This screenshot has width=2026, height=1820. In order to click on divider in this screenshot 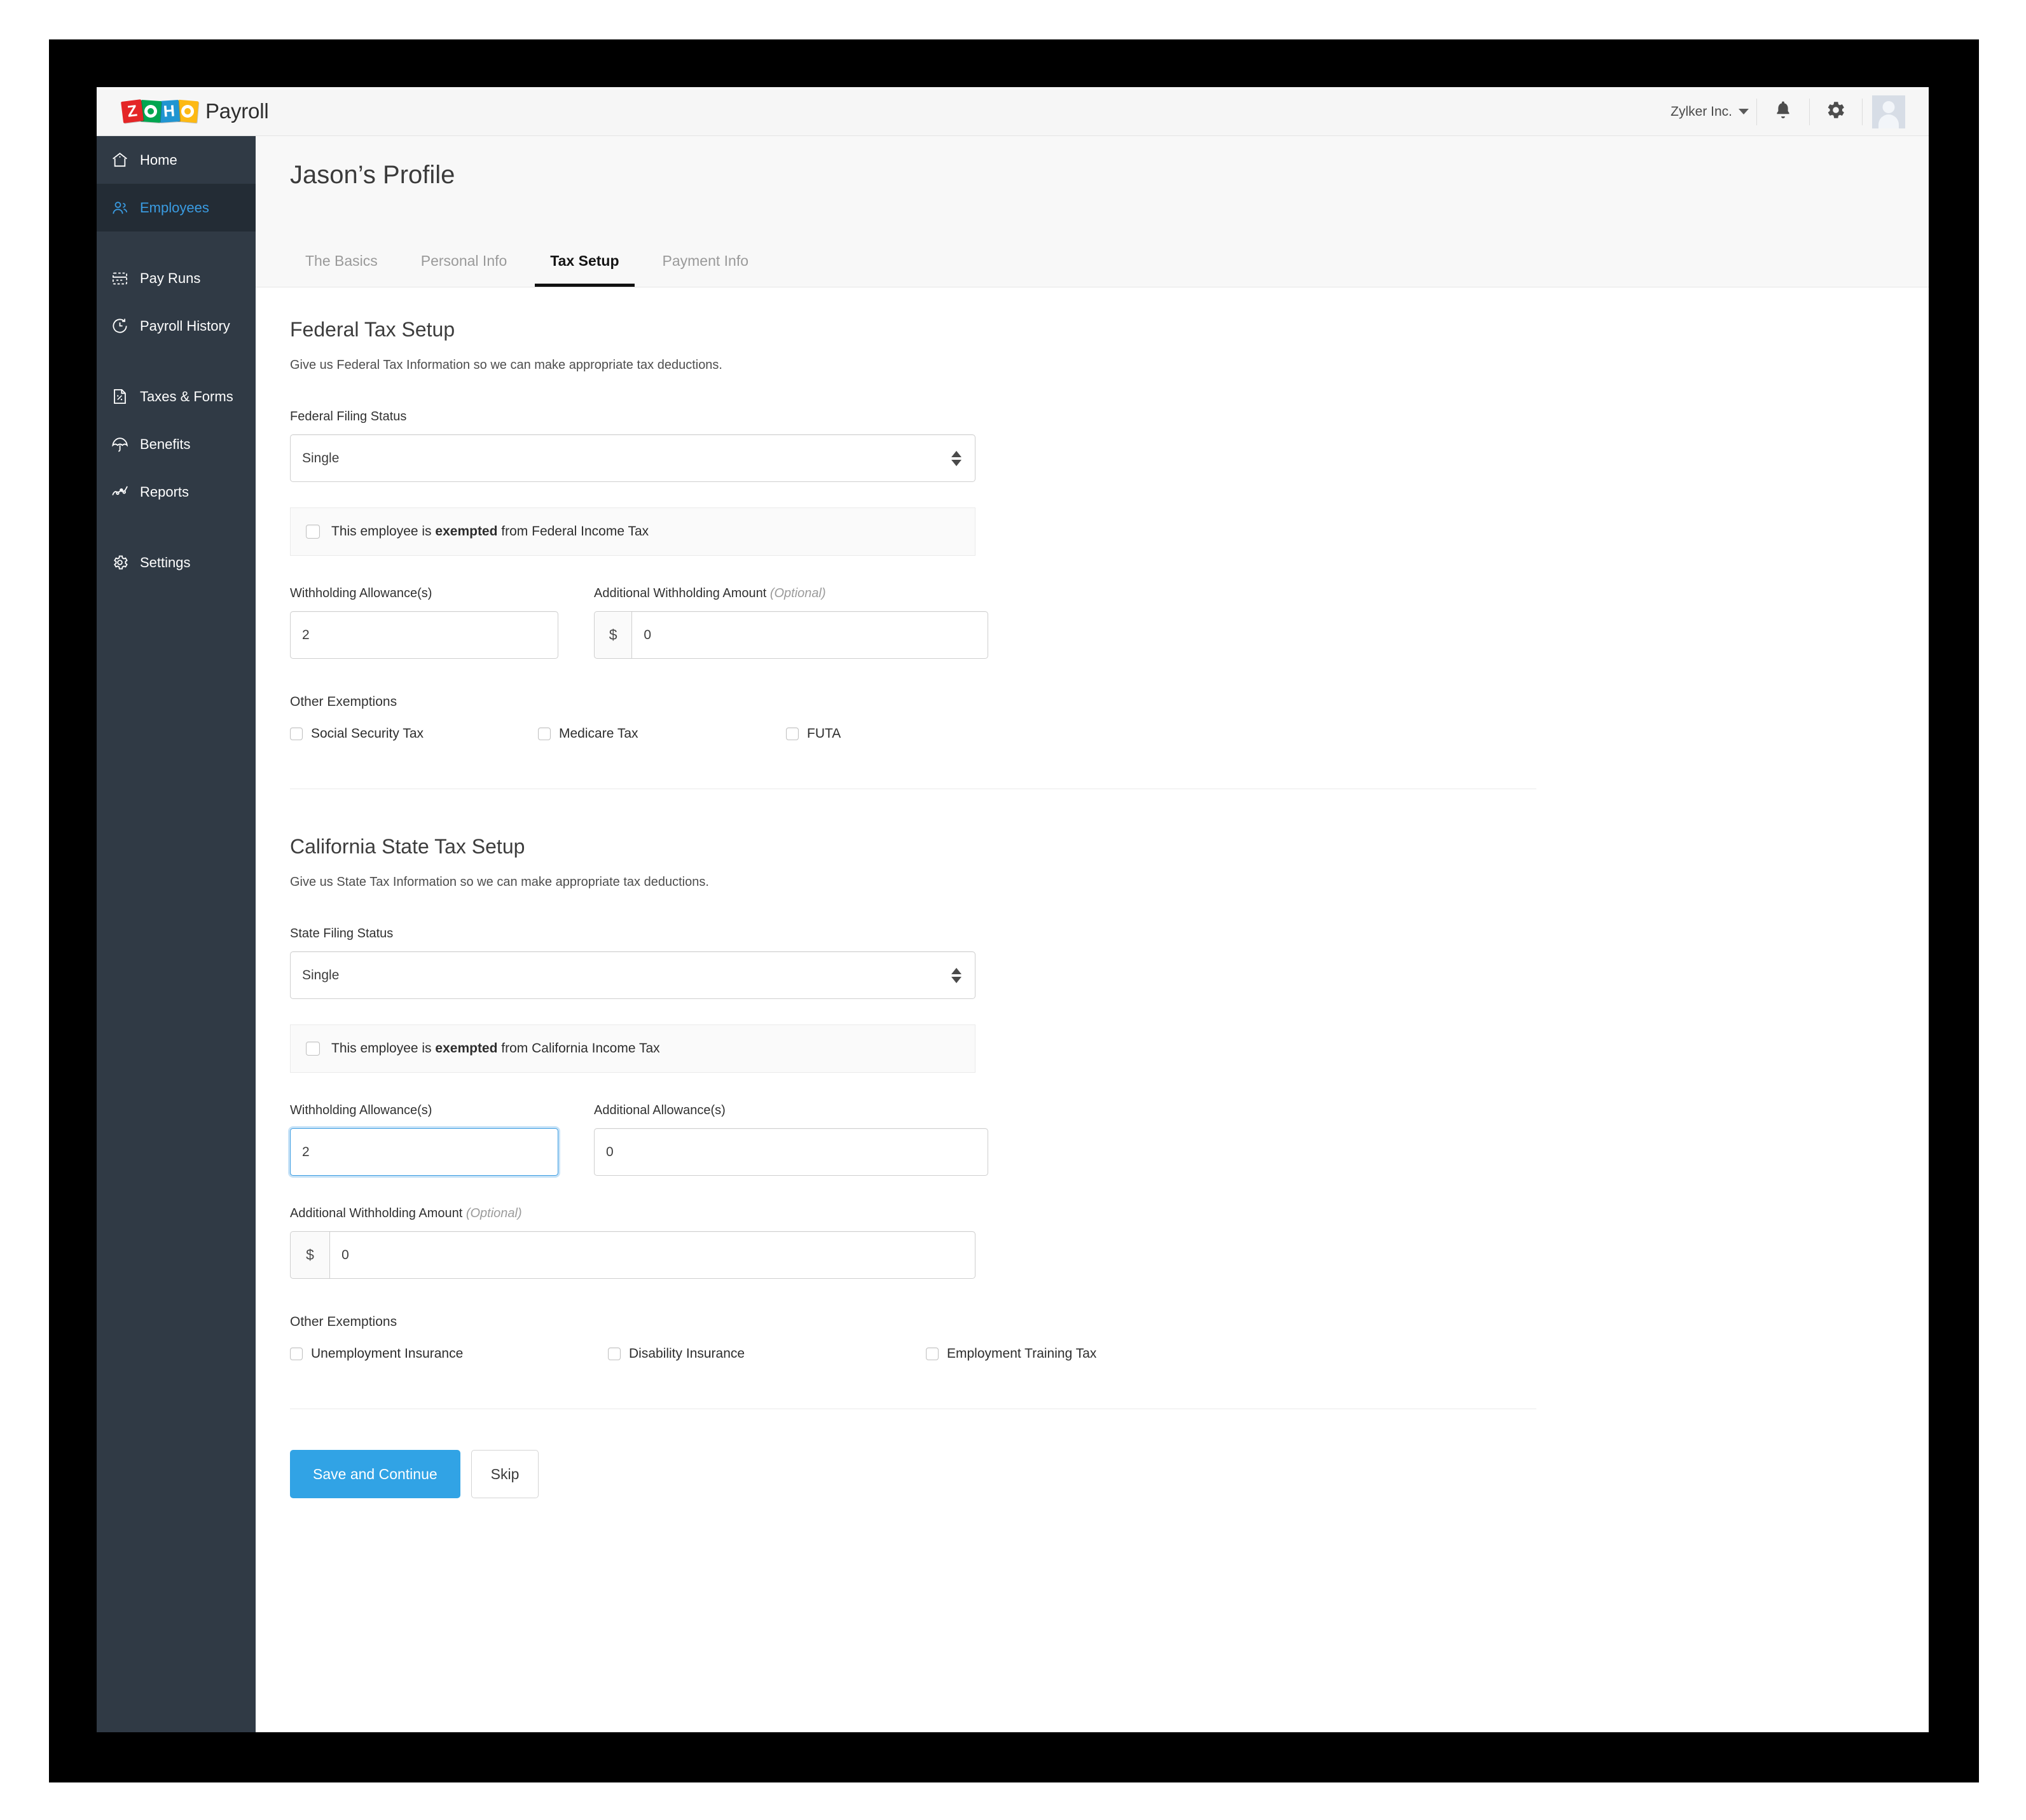, I will do `click(1756, 111)`.